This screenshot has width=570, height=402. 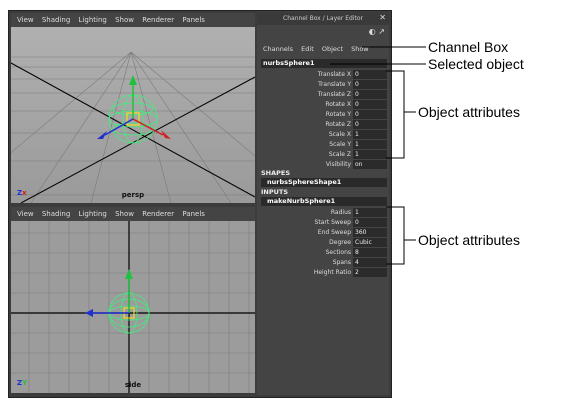 I want to click on attr-value-field: Cubic, so click(x=370, y=242).